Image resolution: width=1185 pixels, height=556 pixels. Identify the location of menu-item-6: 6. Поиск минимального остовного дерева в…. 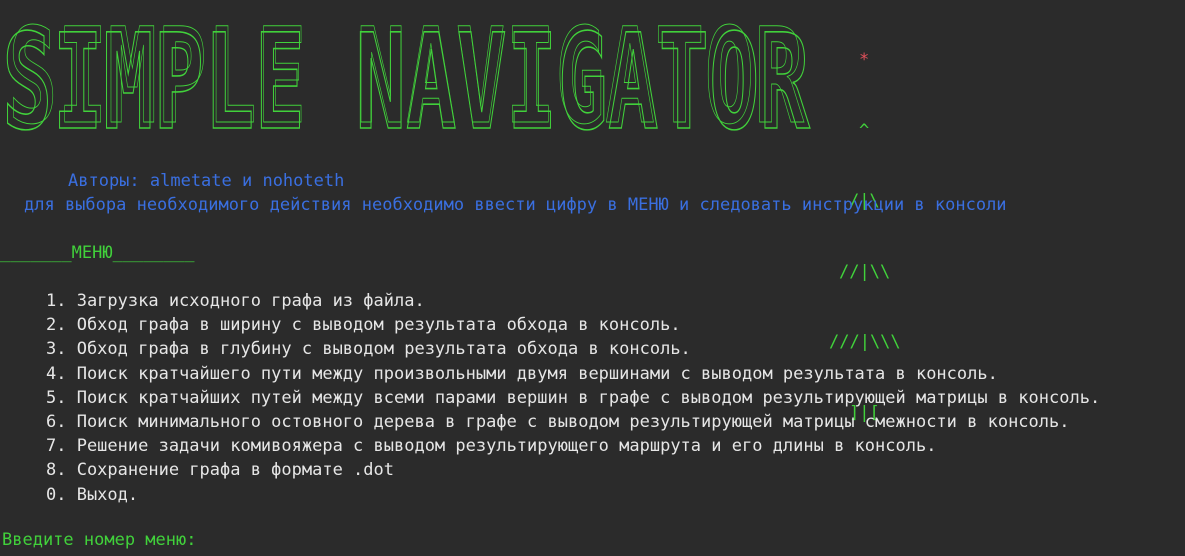
(558, 421).